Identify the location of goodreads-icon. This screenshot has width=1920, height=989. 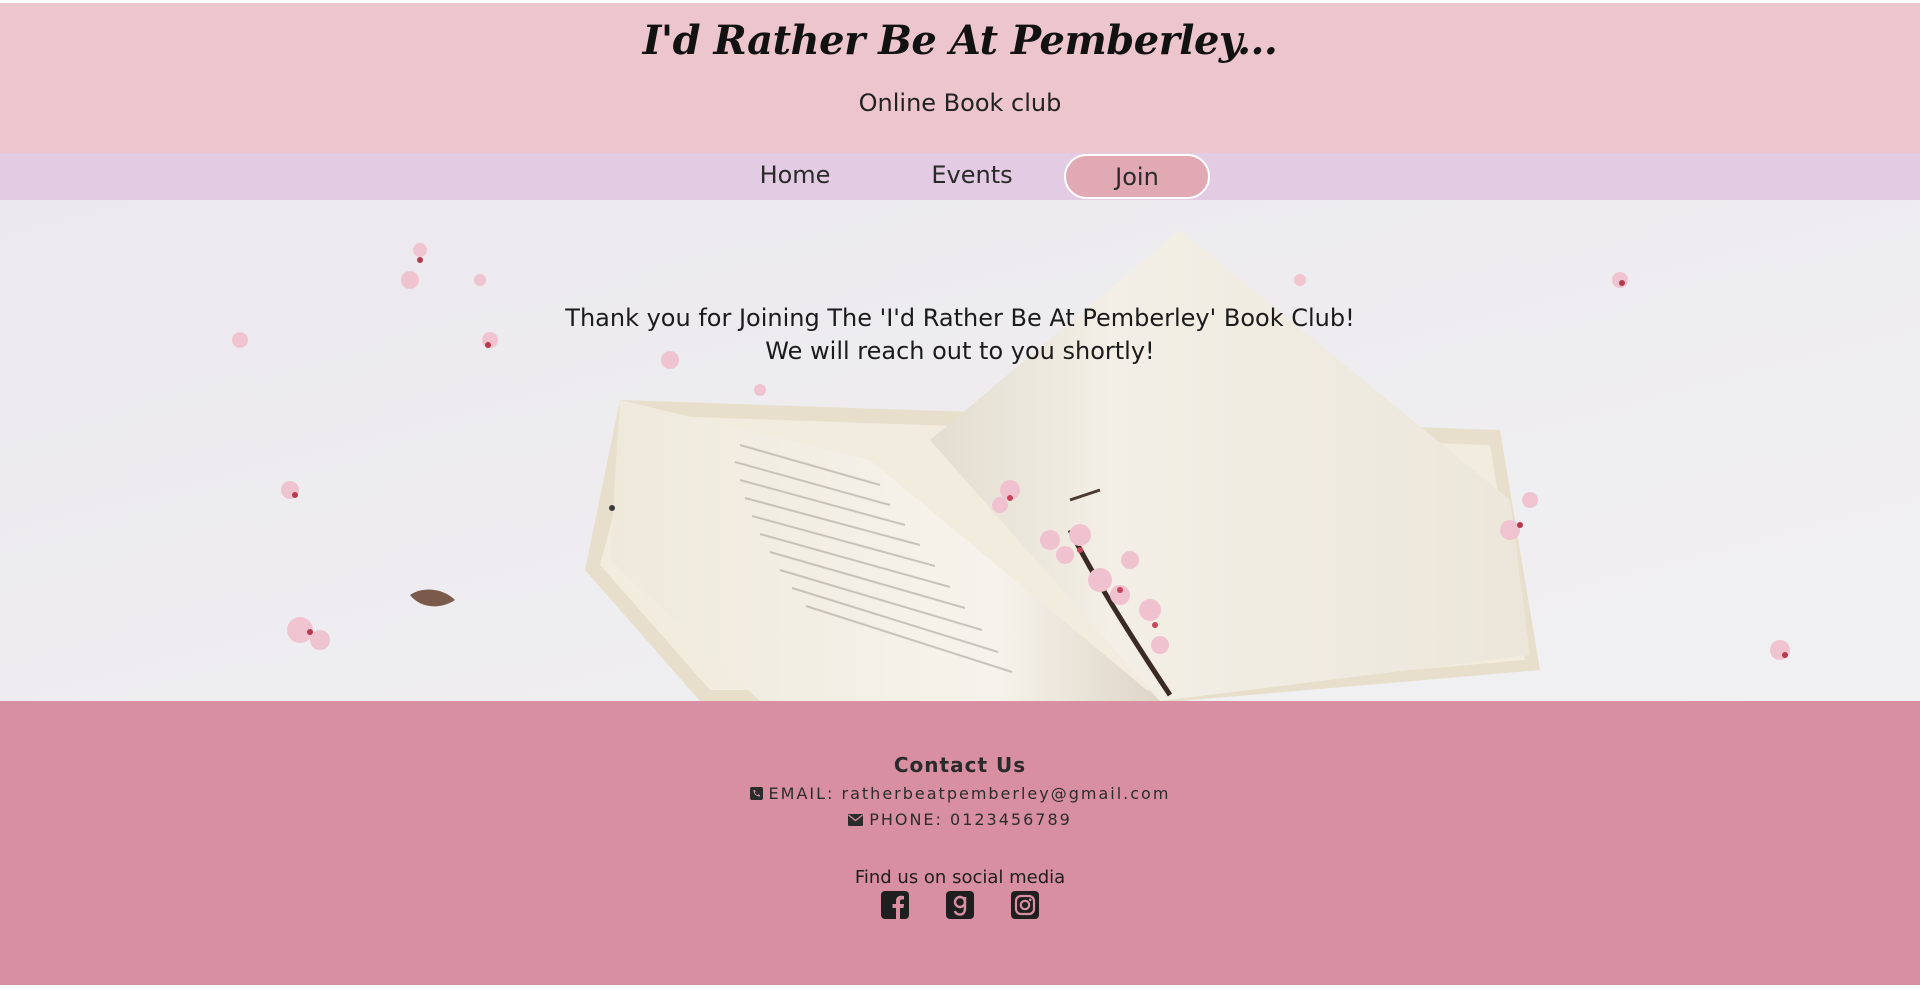
(960, 905).